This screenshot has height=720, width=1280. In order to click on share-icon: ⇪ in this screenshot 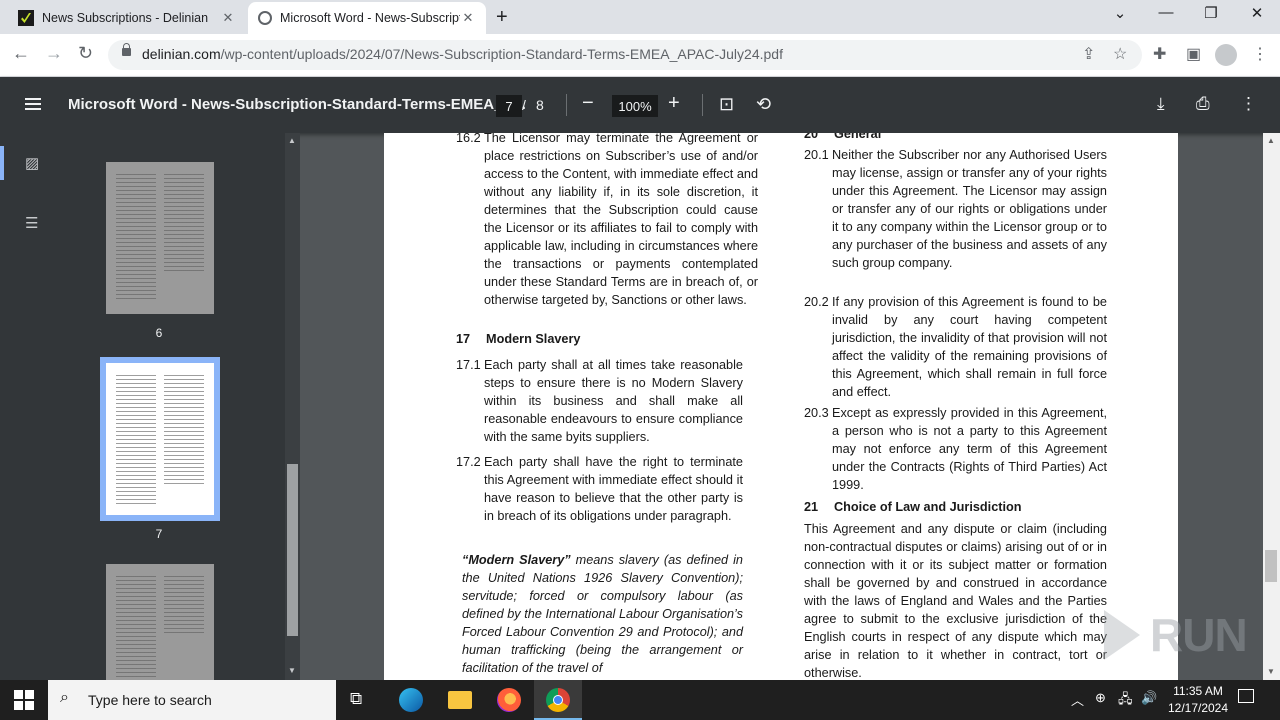, I will do `click(1088, 54)`.